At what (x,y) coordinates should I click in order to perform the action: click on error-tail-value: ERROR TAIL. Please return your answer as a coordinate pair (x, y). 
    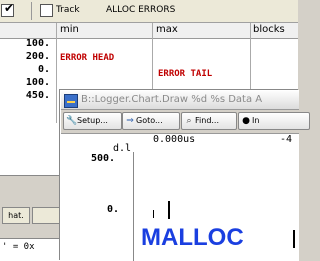
    Looking at the image, I should click on (185, 74).